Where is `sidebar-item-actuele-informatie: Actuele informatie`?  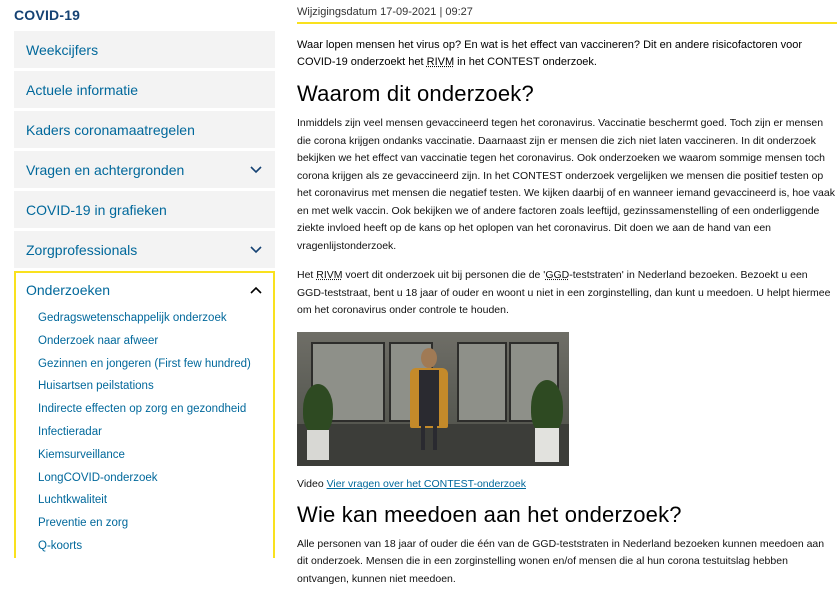 sidebar-item-actuele-informatie: Actuele informatie is located at coordinates (144, 89).